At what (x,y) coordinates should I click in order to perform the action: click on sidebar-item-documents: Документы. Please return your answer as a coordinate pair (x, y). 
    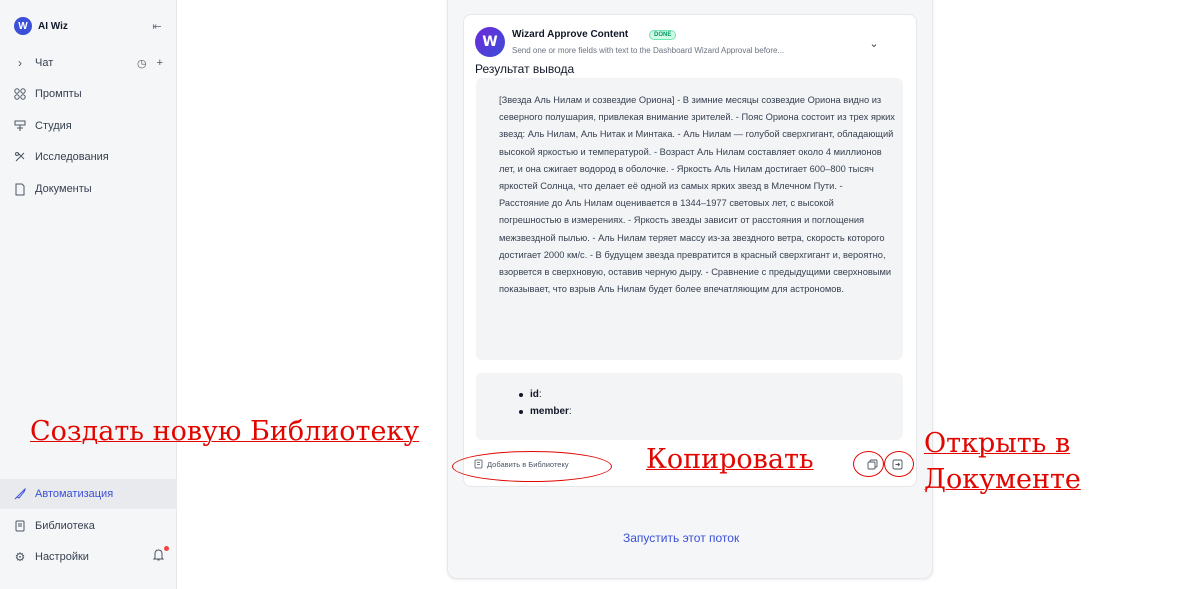
    Looking at the image, I should click on (88, 189).